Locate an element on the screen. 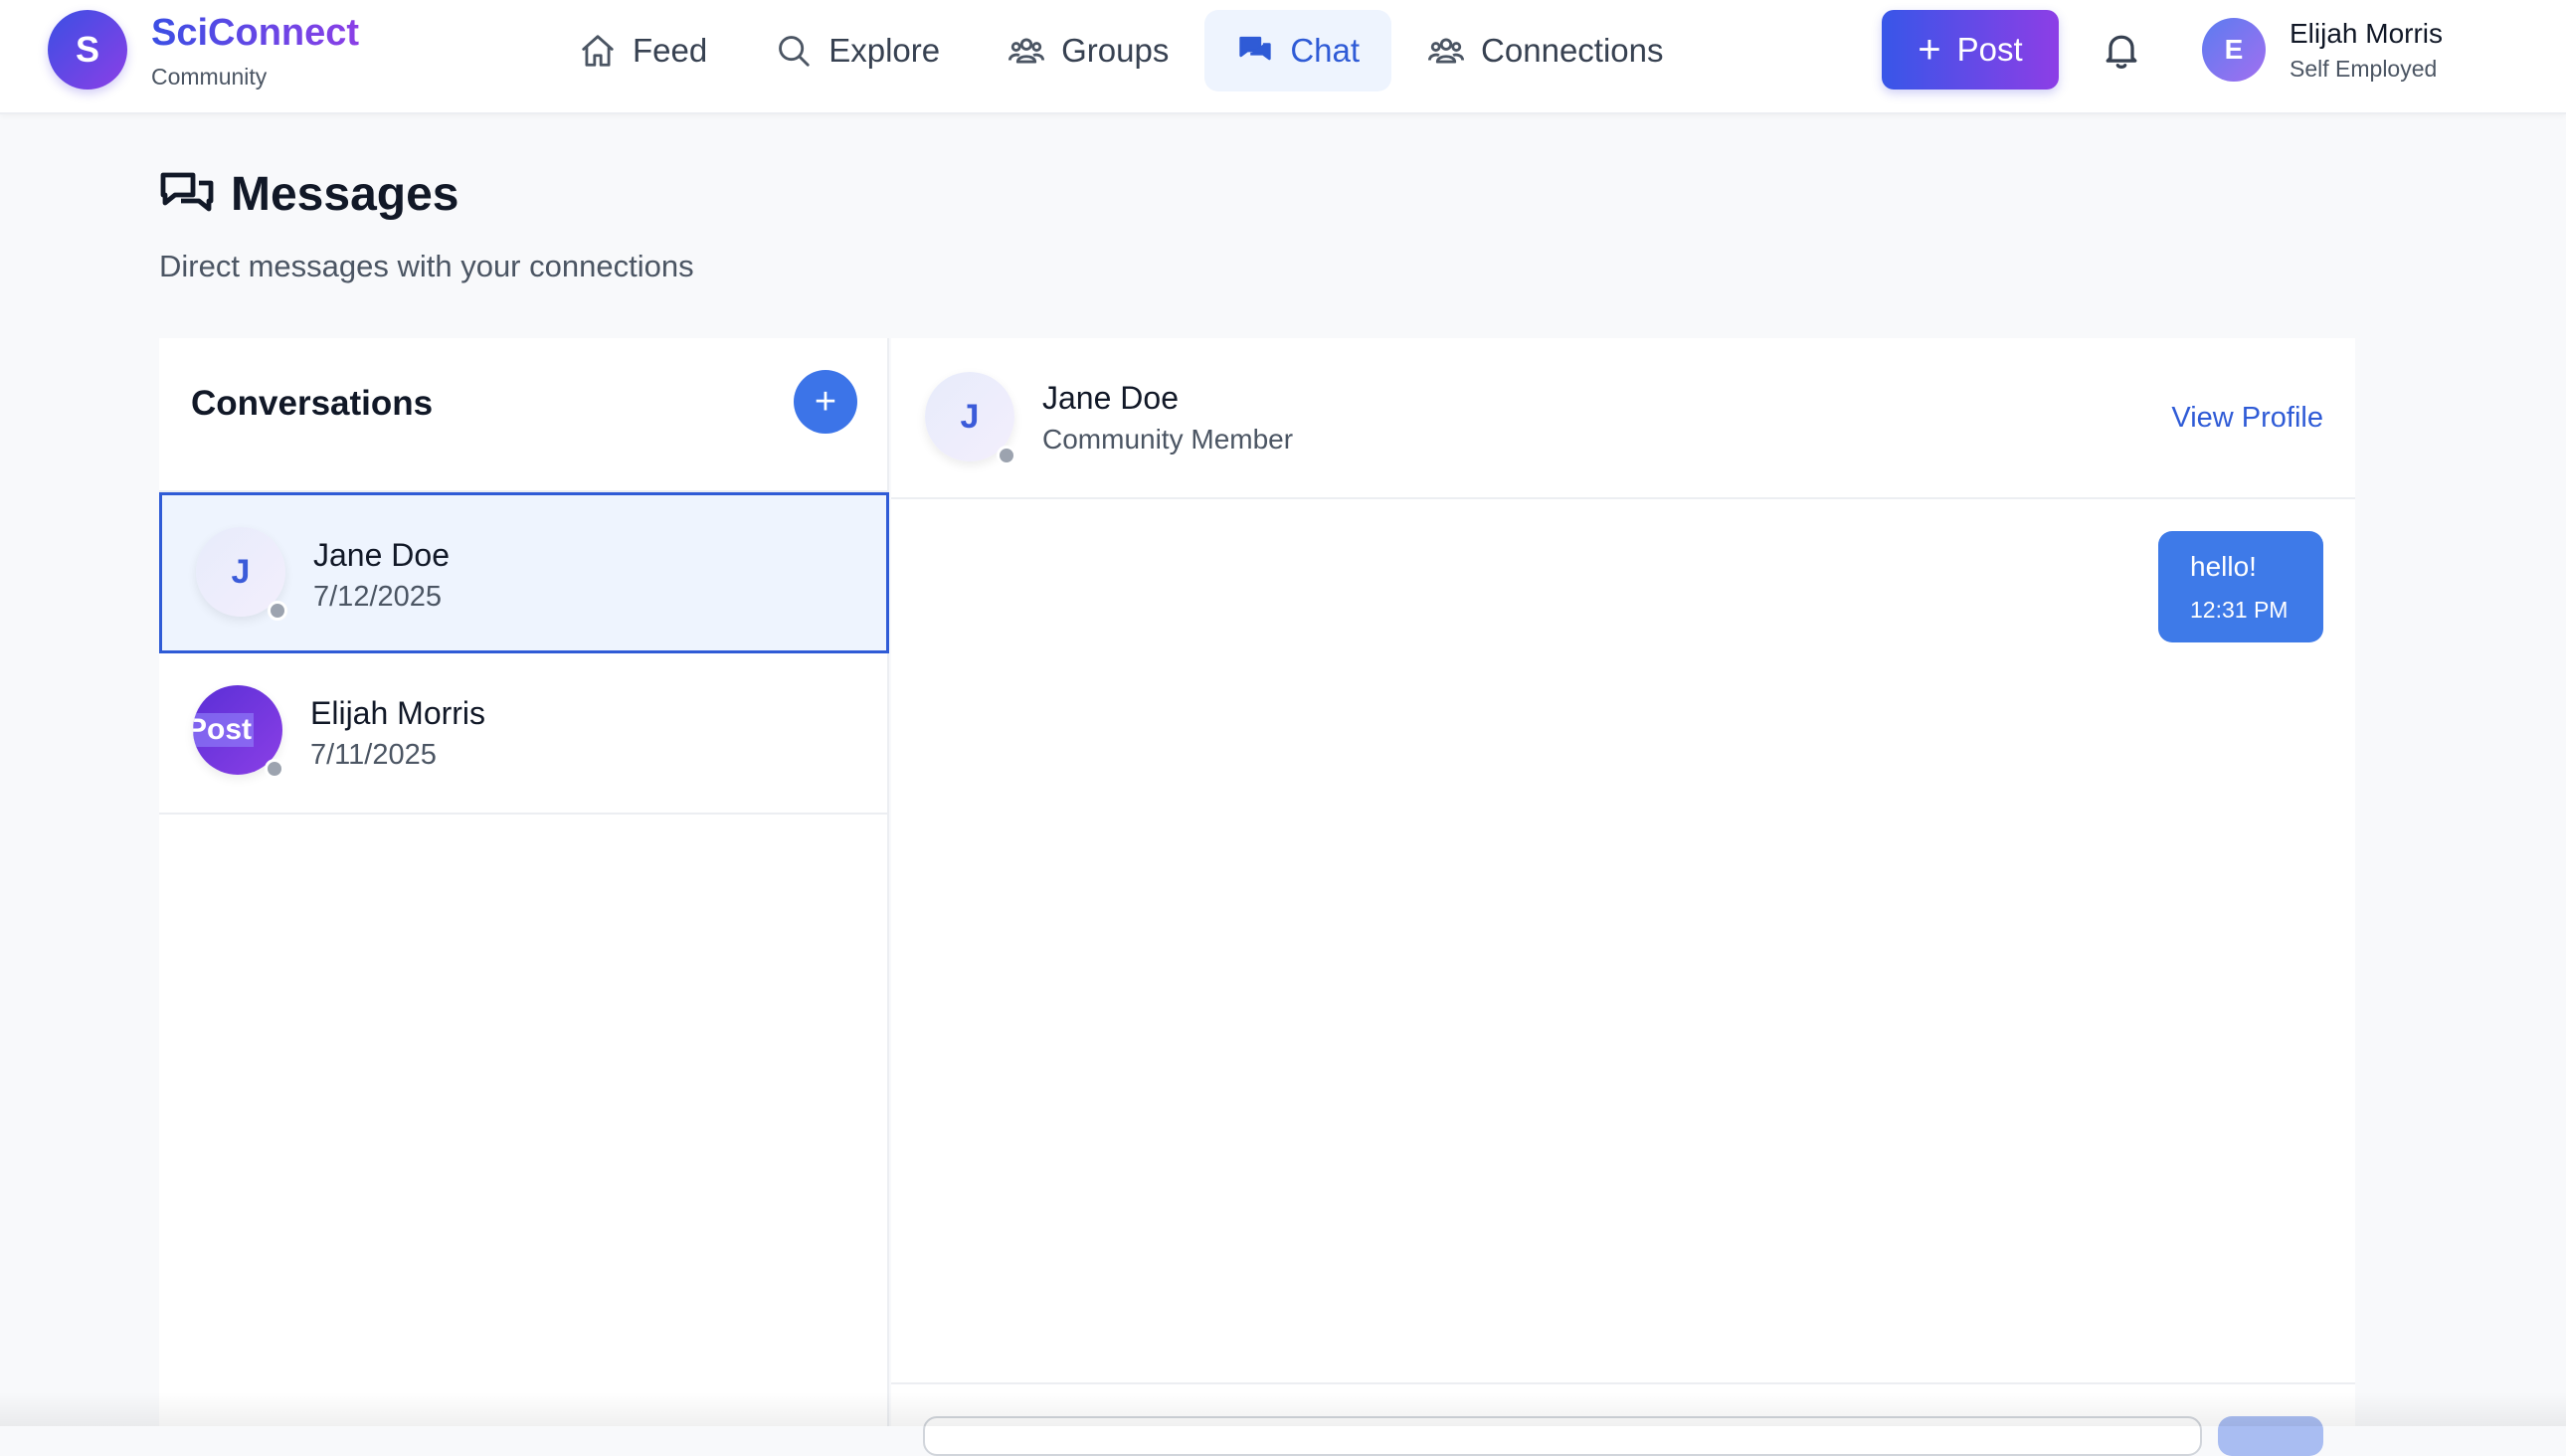 The image size is (2566, 1456). message-time: 12:31 PM is located at coordinates (2239, 610).